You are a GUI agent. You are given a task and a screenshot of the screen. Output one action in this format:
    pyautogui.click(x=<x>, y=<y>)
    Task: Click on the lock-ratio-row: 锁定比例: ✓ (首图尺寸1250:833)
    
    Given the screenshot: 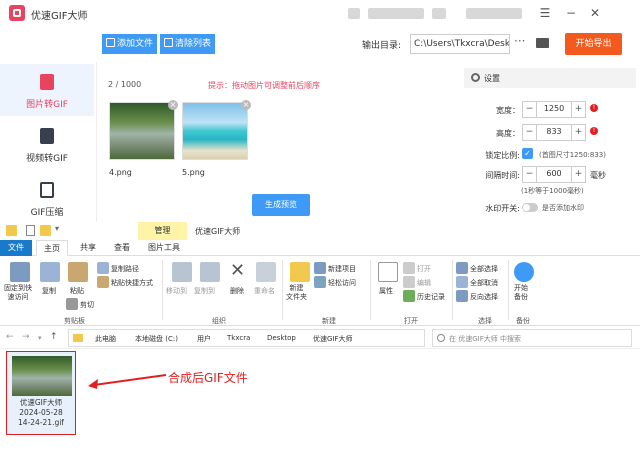 What is the action you would take?
    pyautogui.click(x=550, y=155)
    